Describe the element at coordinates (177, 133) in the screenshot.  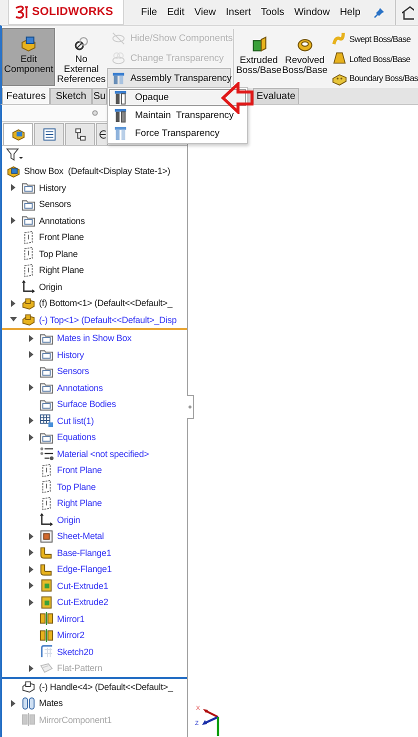
I see `menu-option: Force Transparency` at that location.